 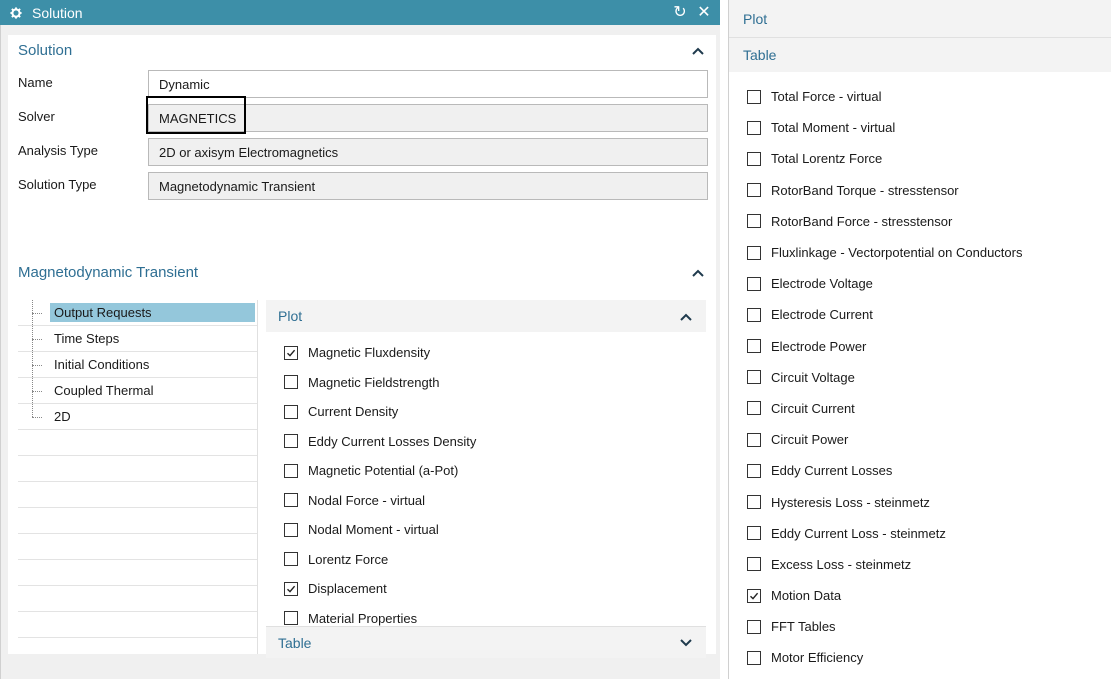 What do you see at coordinates (486, 501) in the screenshot?
I see `plot-option-nodal-force-virtual: Nodal Force - virtual` at bounding box center [486, 501].